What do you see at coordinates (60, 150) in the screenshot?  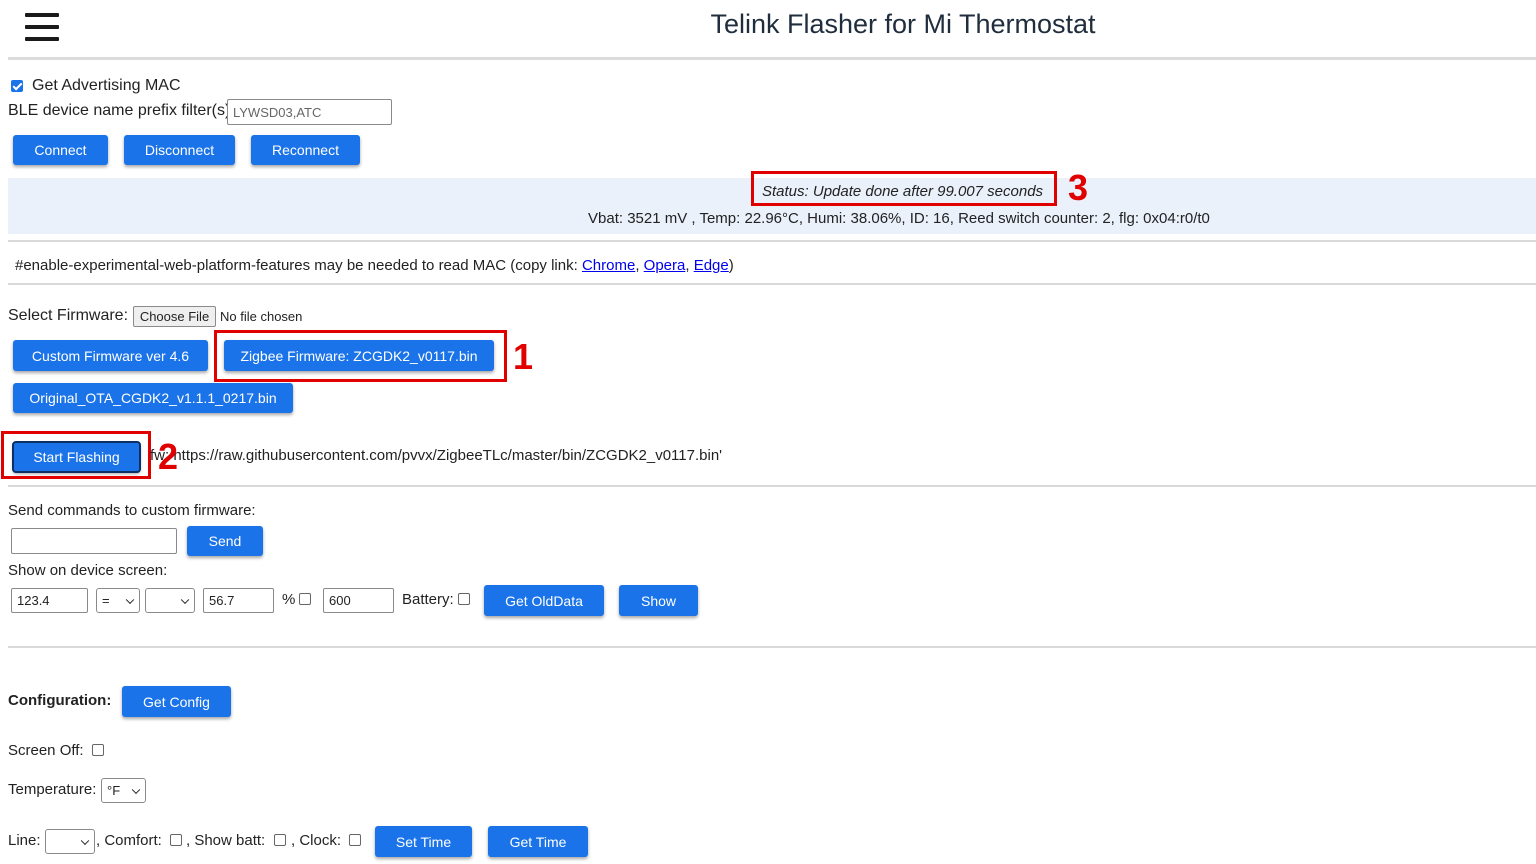 I see `connect-button: Connect` at bounding box center [60, 150].